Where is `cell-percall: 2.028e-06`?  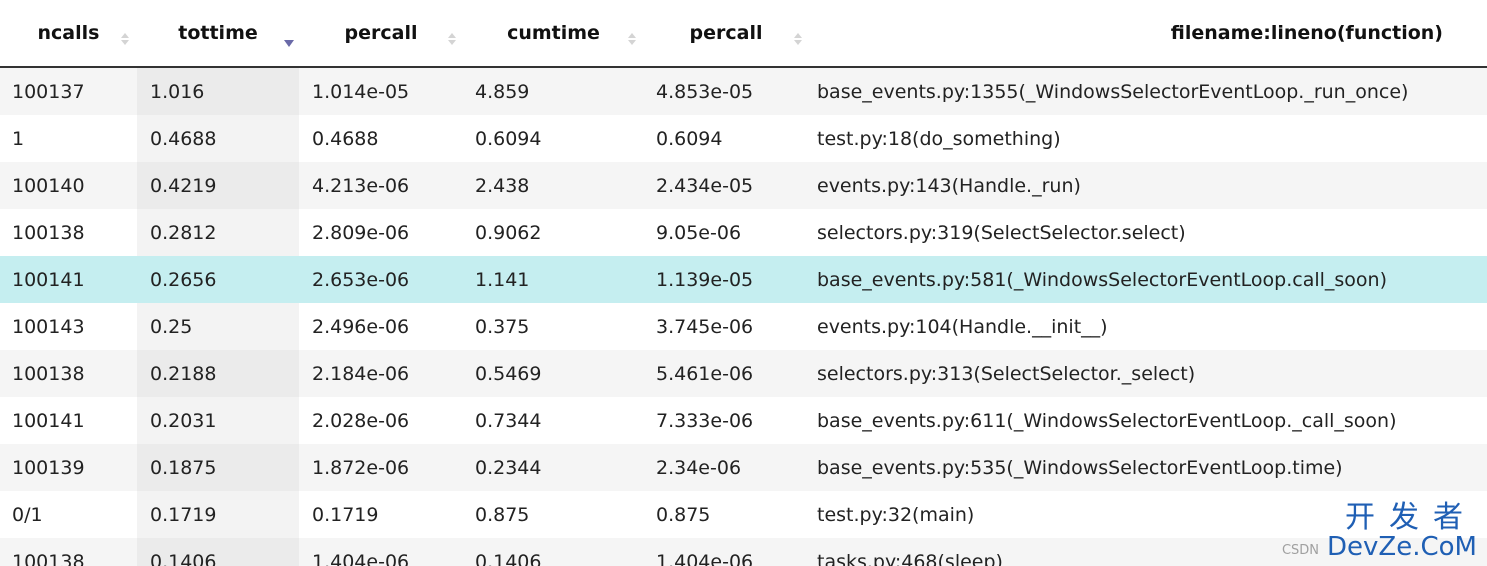
cell-percall: 2.028e-06 is located at coordinates (381, 420).